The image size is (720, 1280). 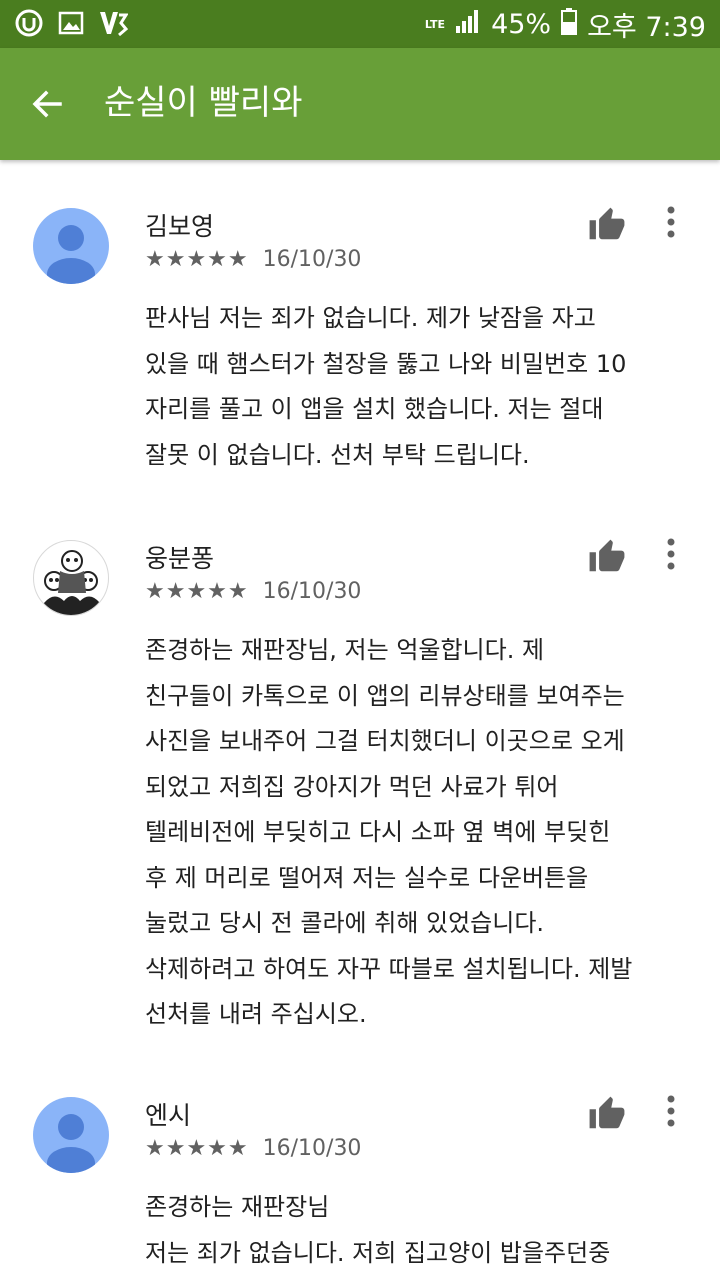 I want to click on app-bar: 순실이 빨리와, so click(x=360, y=104).